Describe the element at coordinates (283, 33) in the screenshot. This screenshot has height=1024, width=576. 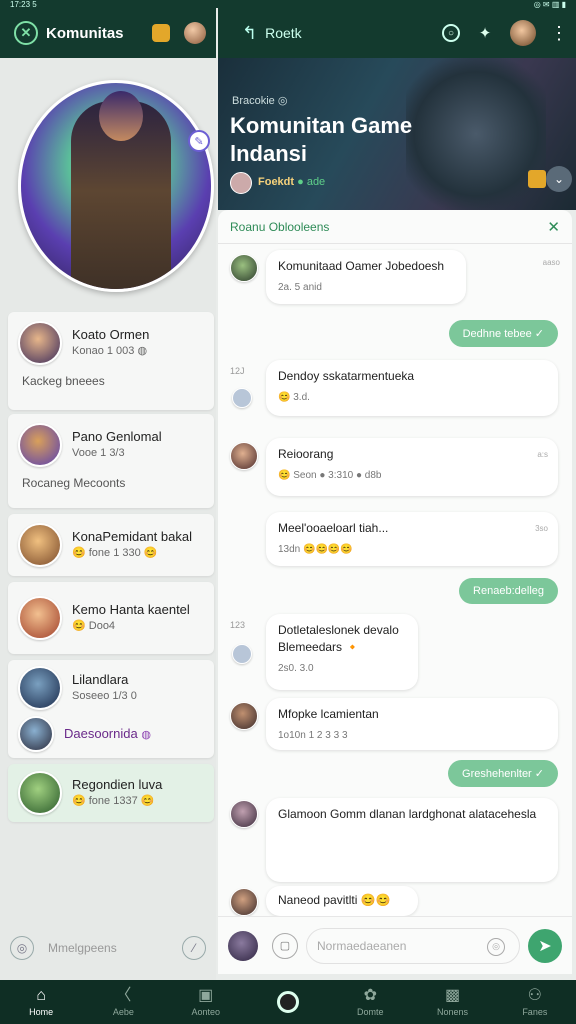
I see `right-title: Roetk` at that location.